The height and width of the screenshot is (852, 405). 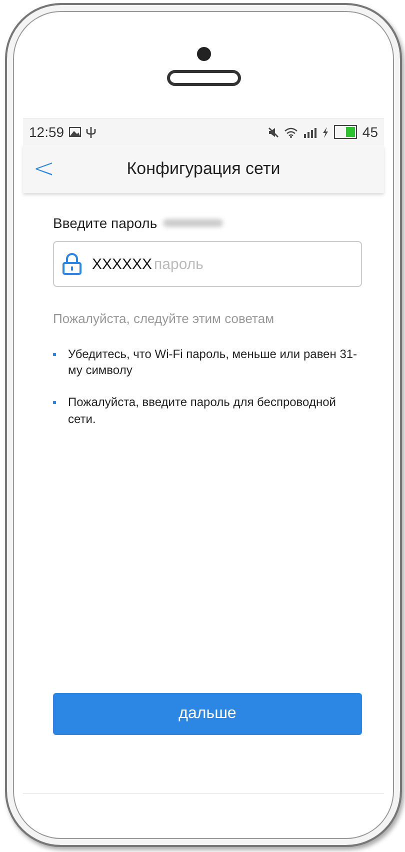 What do you see at coordinates (46, 132) in the screenshot?
I see `status-time: 12:59` at bounding box center [46, 132].